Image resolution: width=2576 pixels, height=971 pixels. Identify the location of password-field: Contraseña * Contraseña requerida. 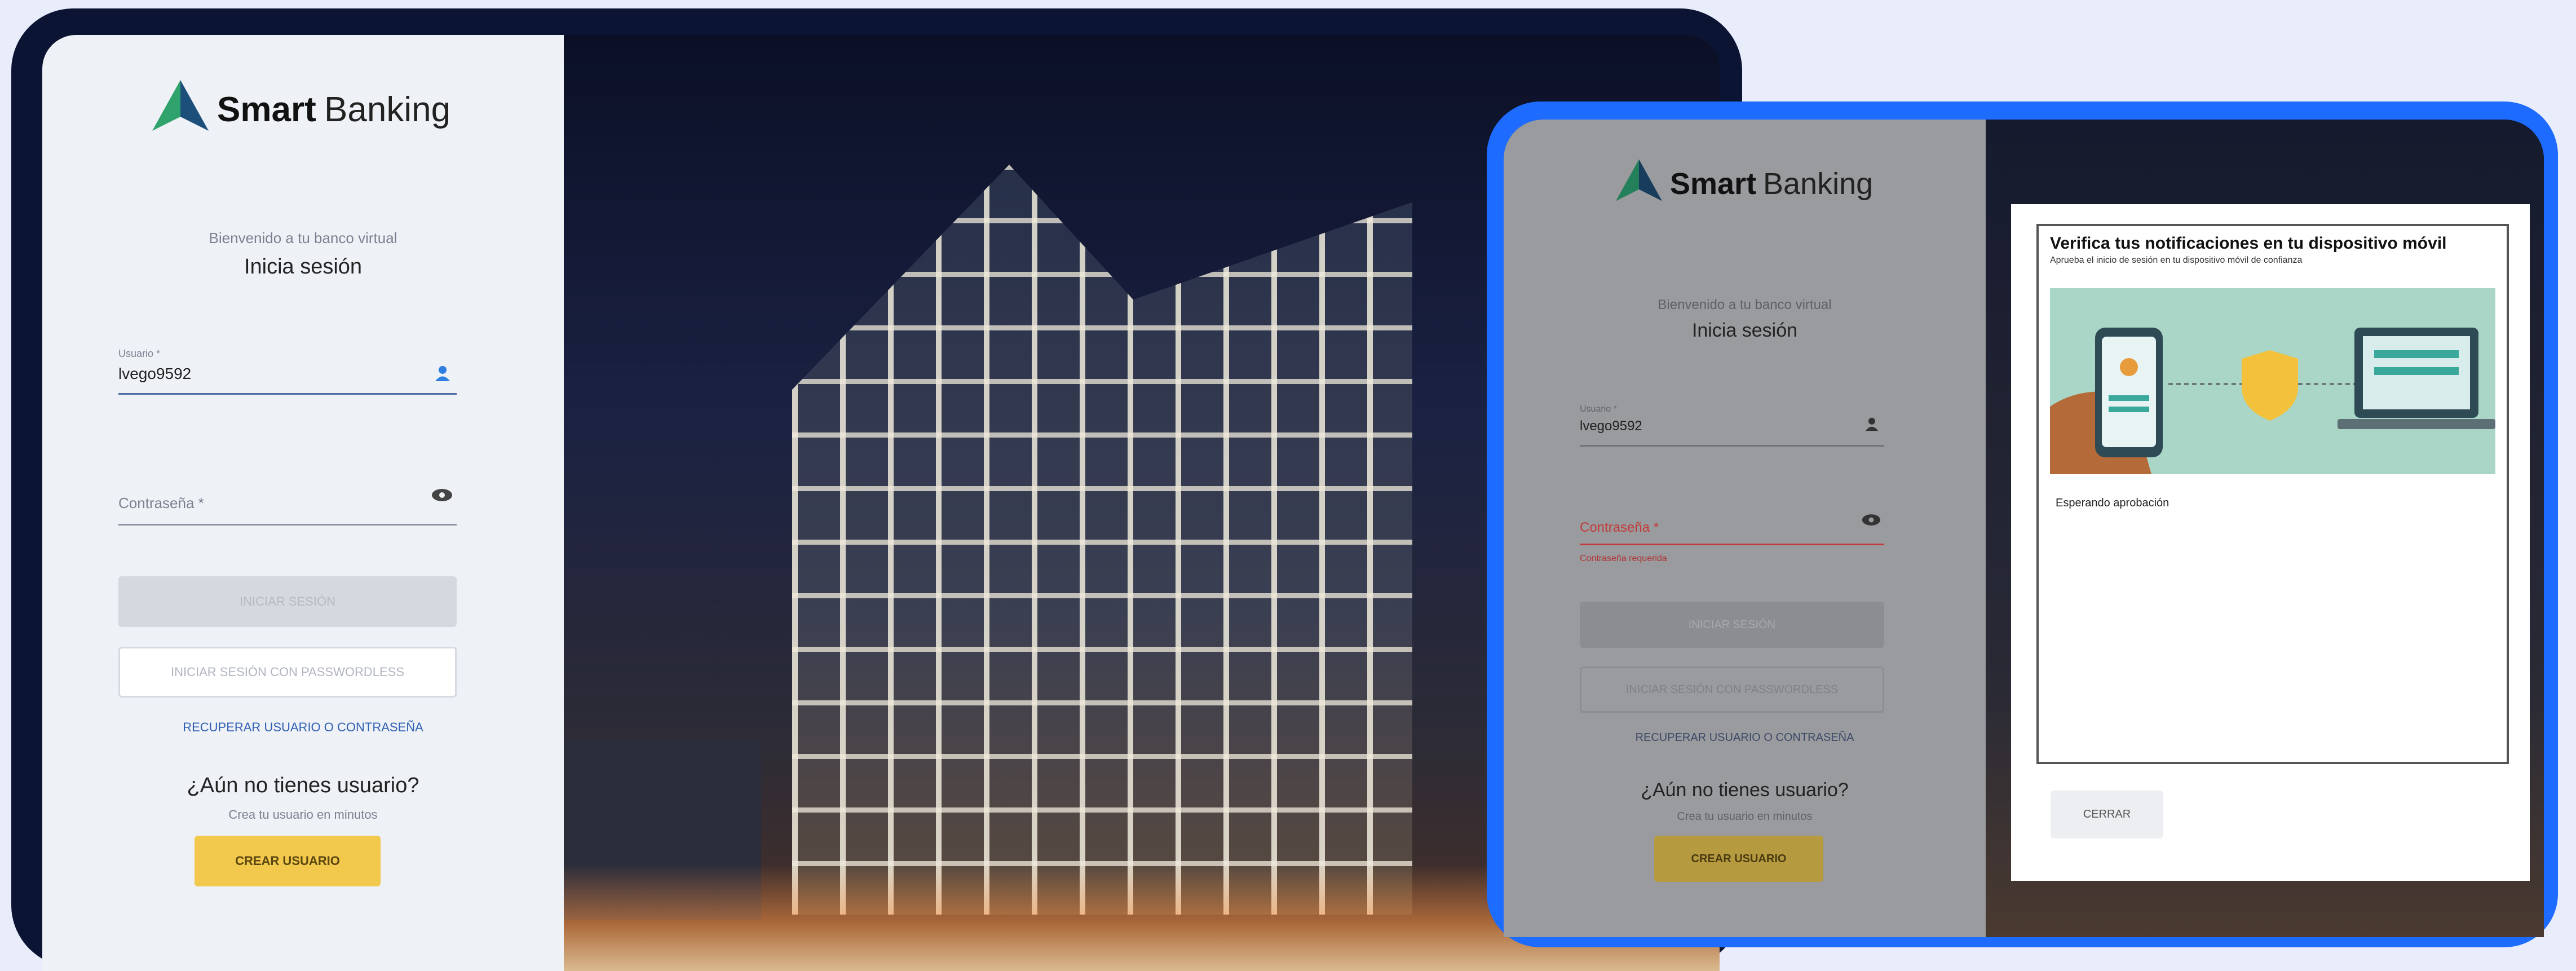
(1732, 543).